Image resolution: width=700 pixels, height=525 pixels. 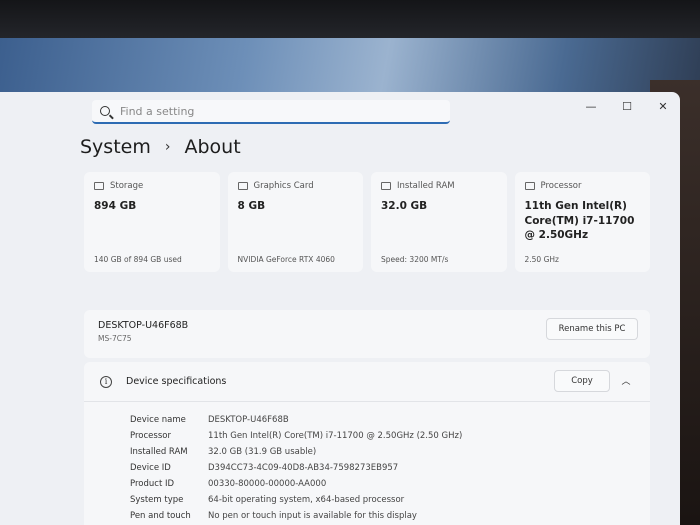 I want to click on breadcrumb: System › About, so click(x=160, y=147).